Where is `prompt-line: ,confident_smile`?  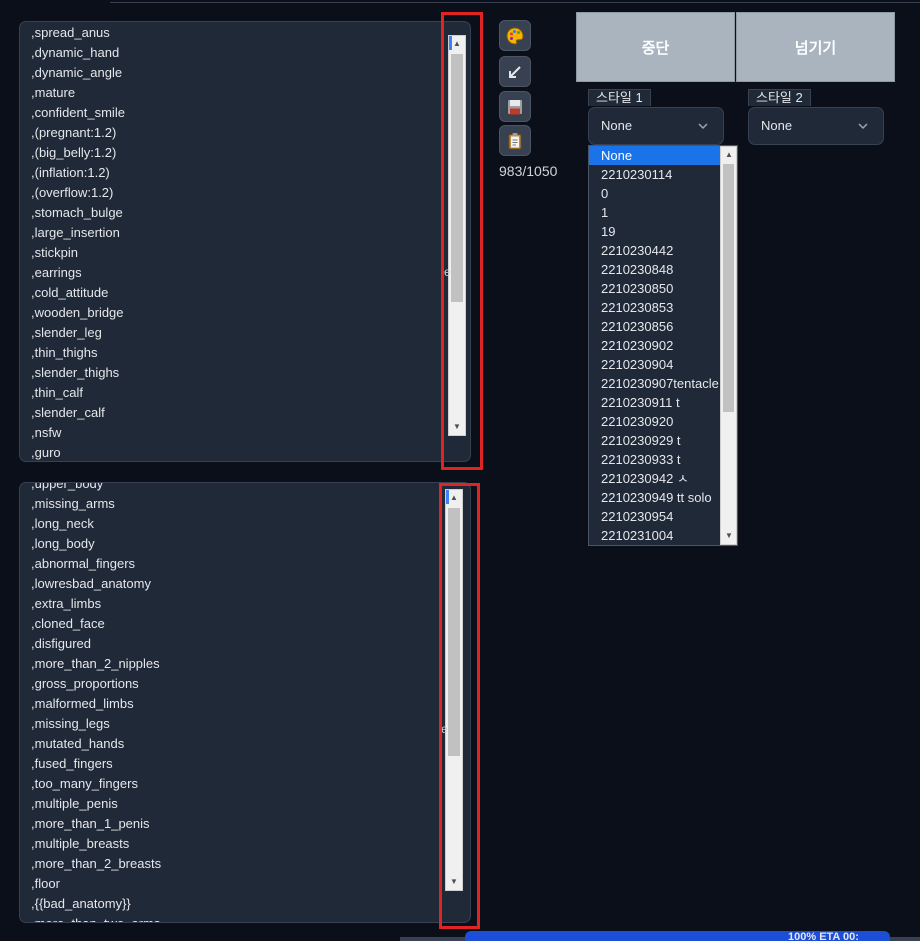 prompt-line: ,confident_smile is located at coordinates (78, 112).